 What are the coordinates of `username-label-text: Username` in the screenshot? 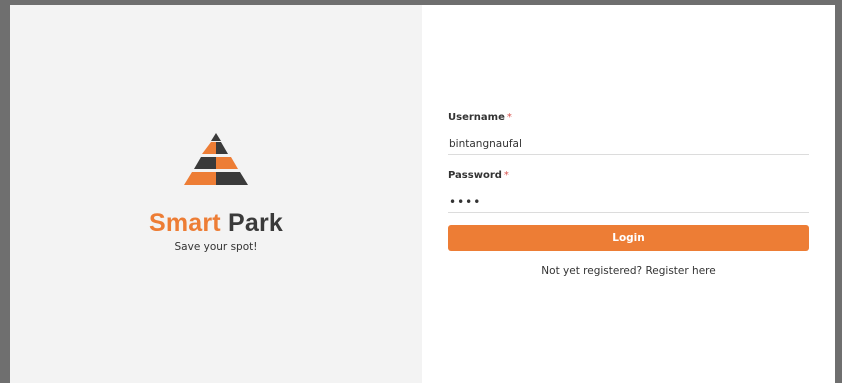 It's located at (476, 117).